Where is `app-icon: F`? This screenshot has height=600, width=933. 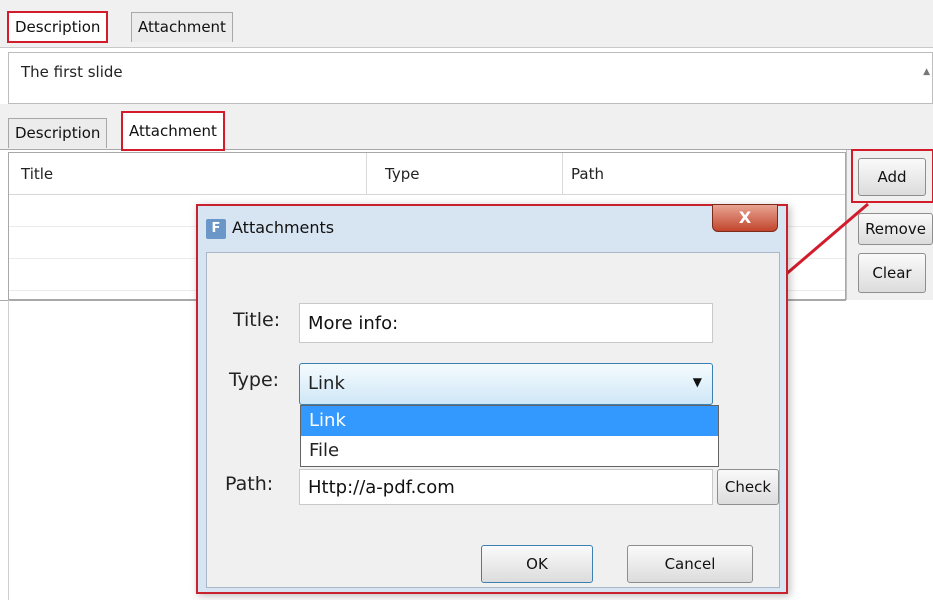
app-icon: F is located at coordinates (216, 229).